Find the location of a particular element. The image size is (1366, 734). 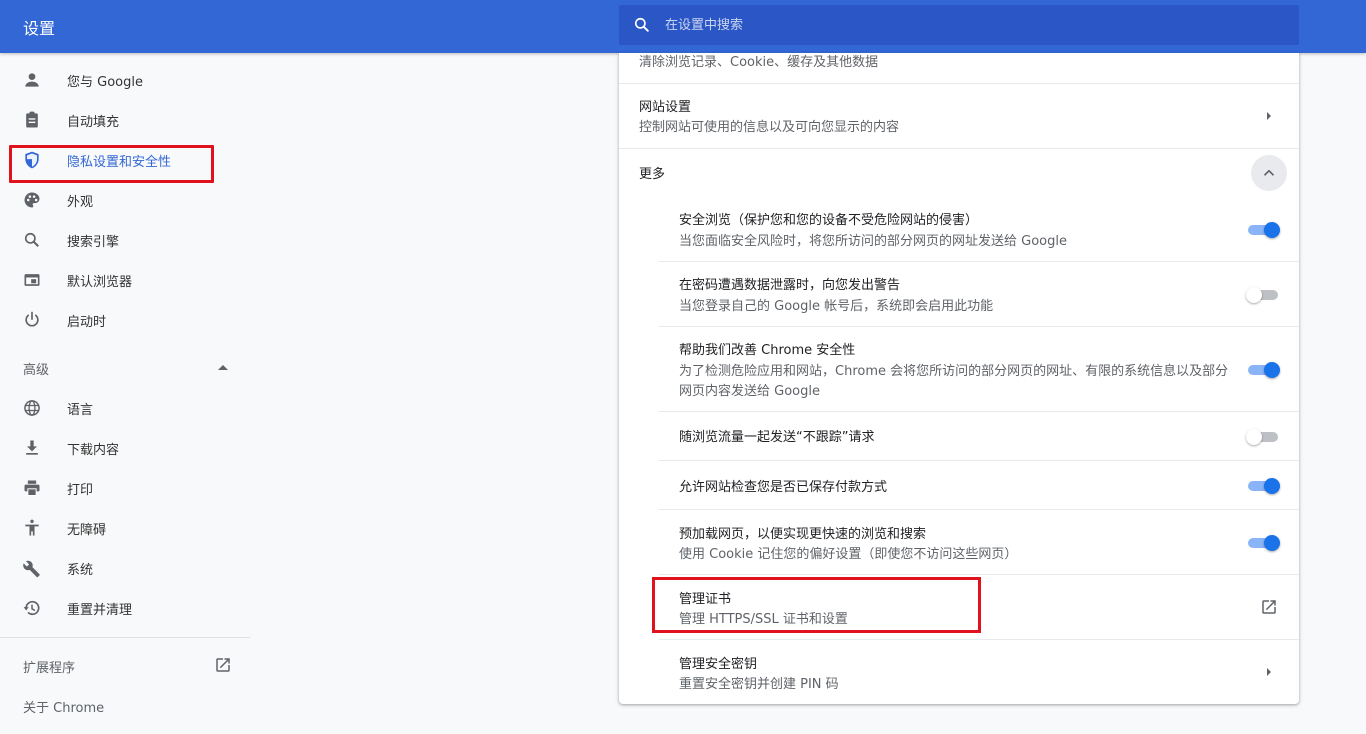

do-not-track-toggle is located at coordinates (1263, 436).